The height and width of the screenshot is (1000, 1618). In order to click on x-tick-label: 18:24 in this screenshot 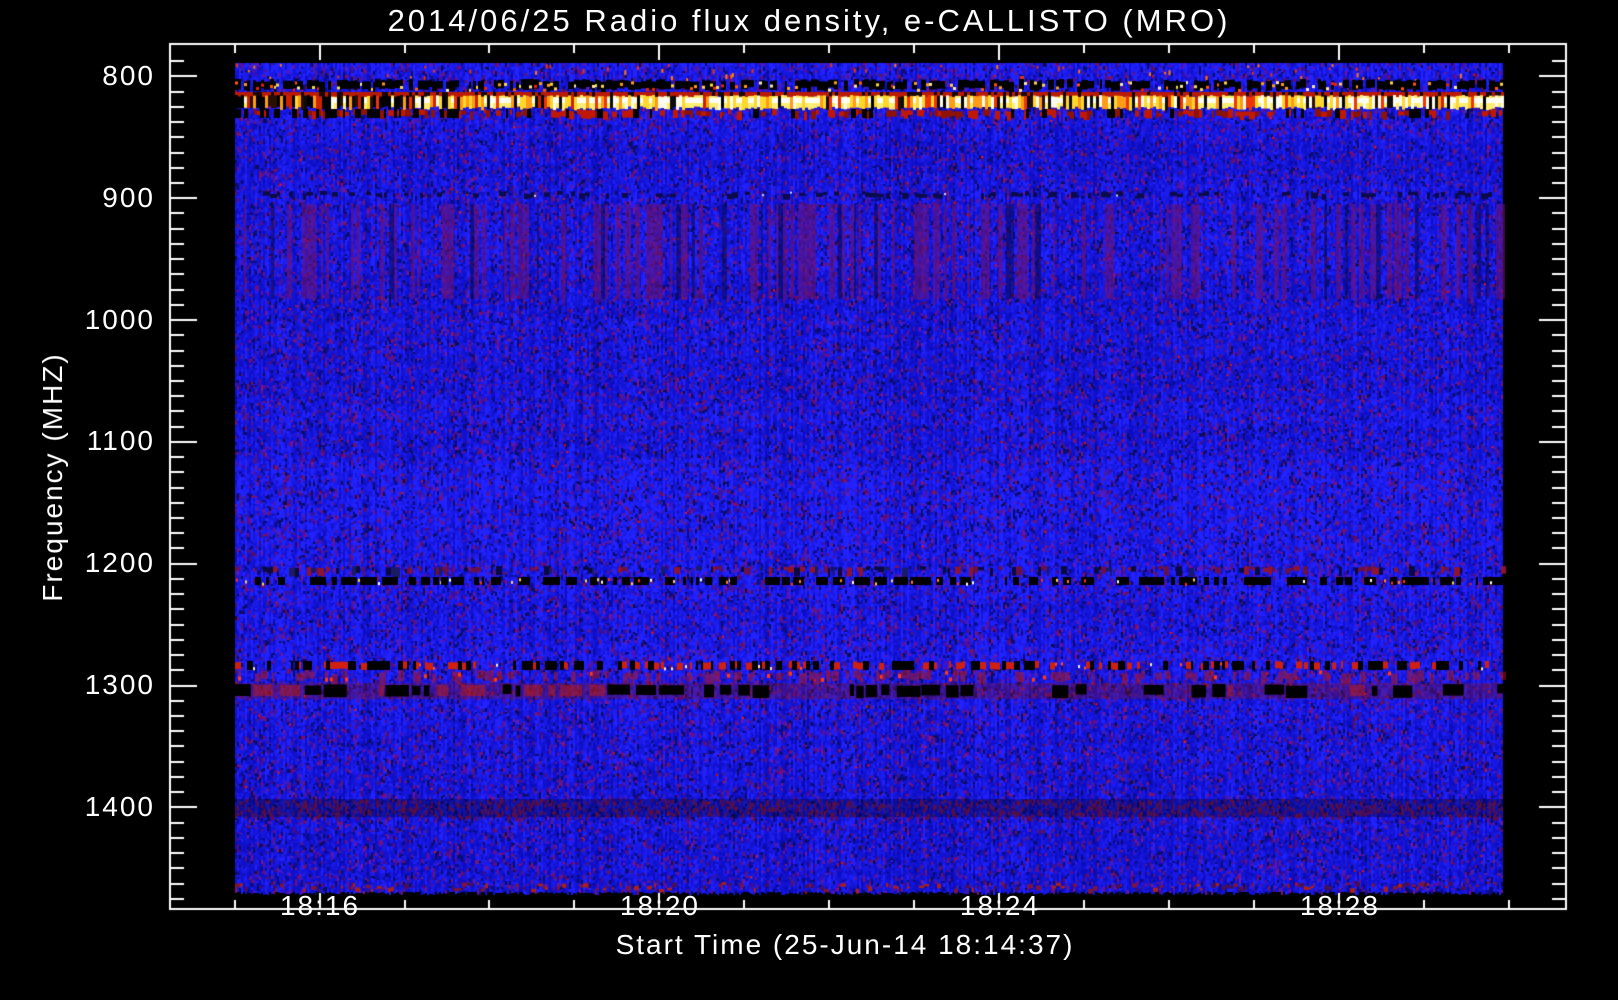, I will do `click(999, 905)`.